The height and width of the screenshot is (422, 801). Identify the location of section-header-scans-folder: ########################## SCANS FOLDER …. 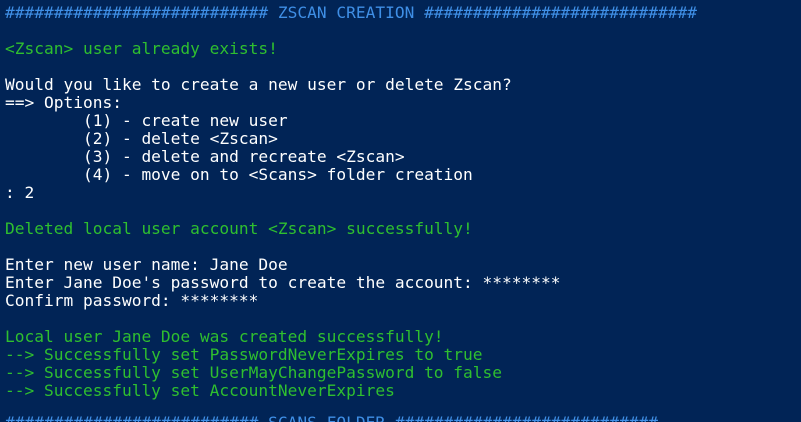
(331, 418).